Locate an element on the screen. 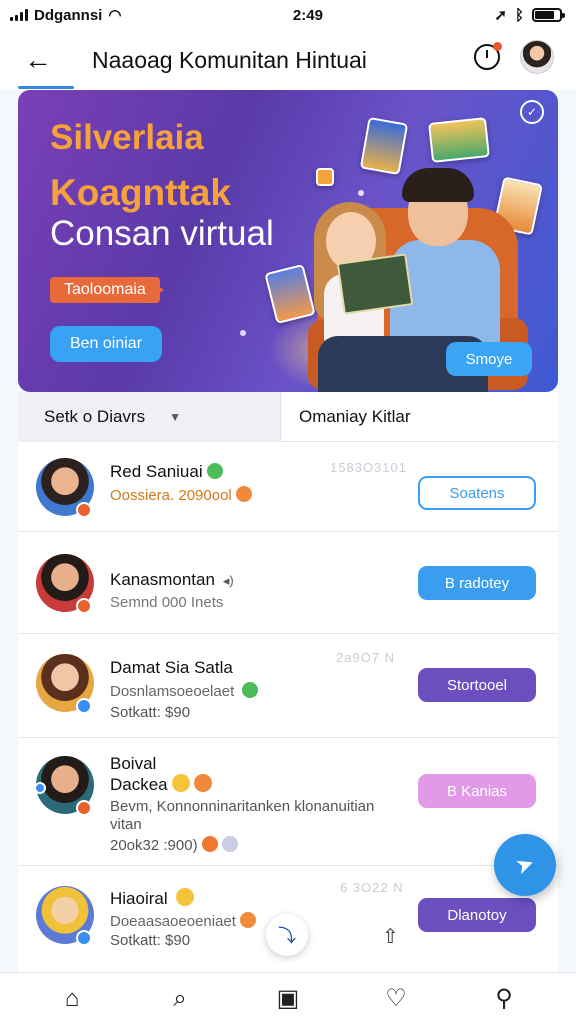  banner-check-icon: ✓ is located at coordinates (532, 112).